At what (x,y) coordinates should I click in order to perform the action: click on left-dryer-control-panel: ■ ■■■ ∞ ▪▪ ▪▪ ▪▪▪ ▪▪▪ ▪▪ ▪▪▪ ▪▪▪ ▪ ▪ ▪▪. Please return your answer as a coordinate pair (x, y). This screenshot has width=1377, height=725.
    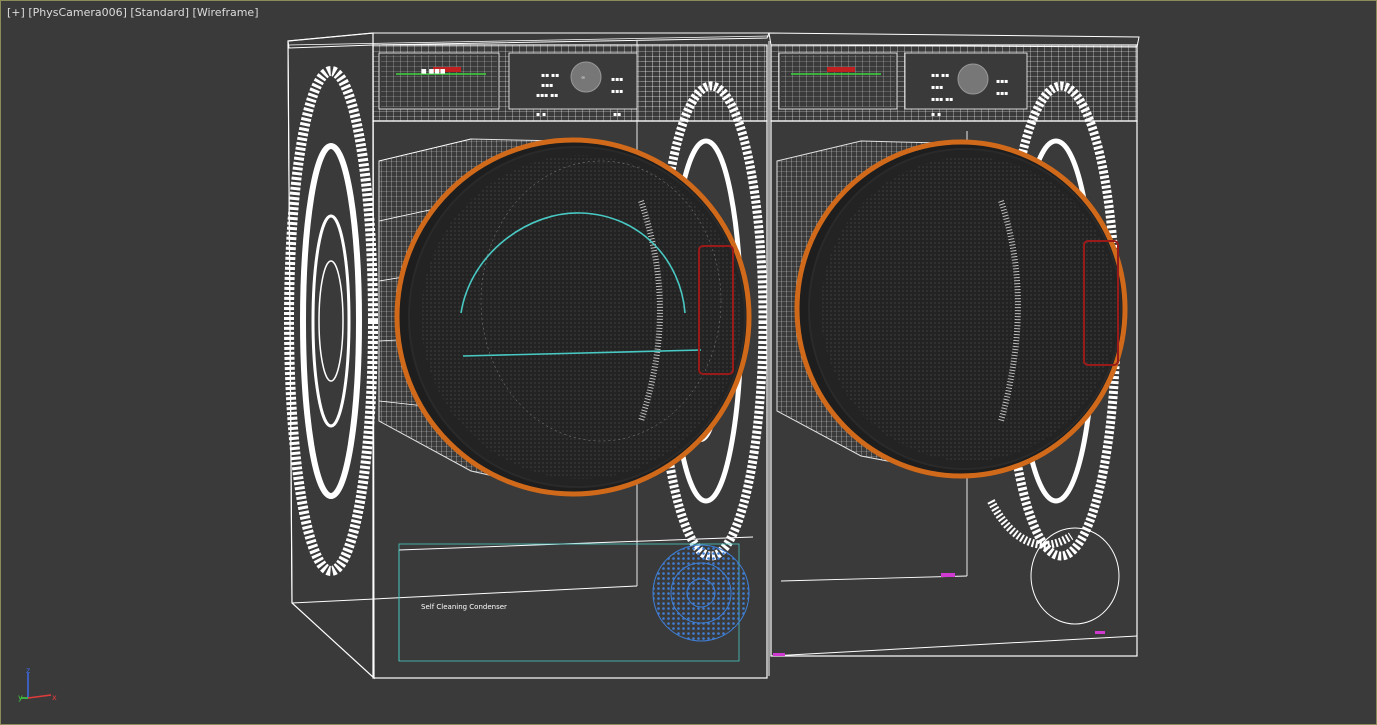
    Looking at the image, I should click on (570, 83).